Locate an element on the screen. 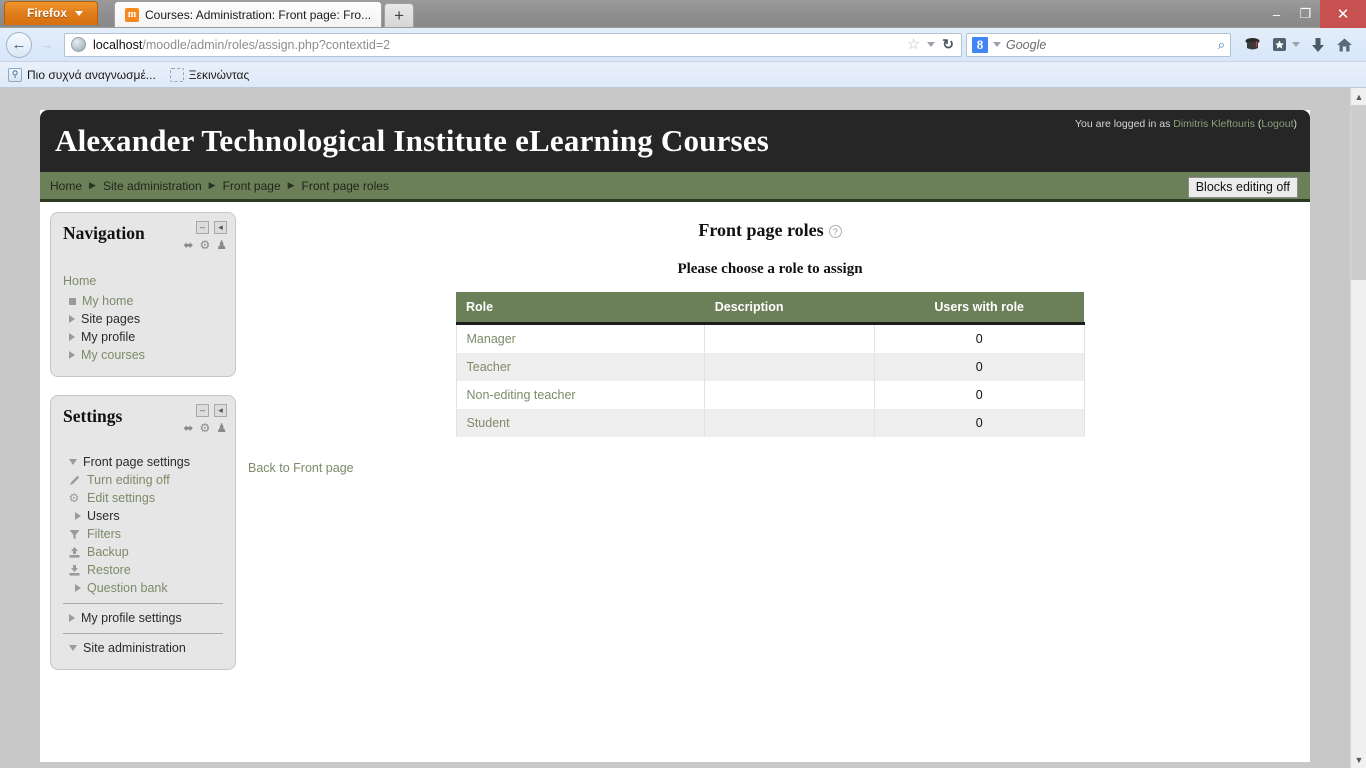 The image size is (1366, 768). nav-item-home: Home is located at coordinates (143, 281).